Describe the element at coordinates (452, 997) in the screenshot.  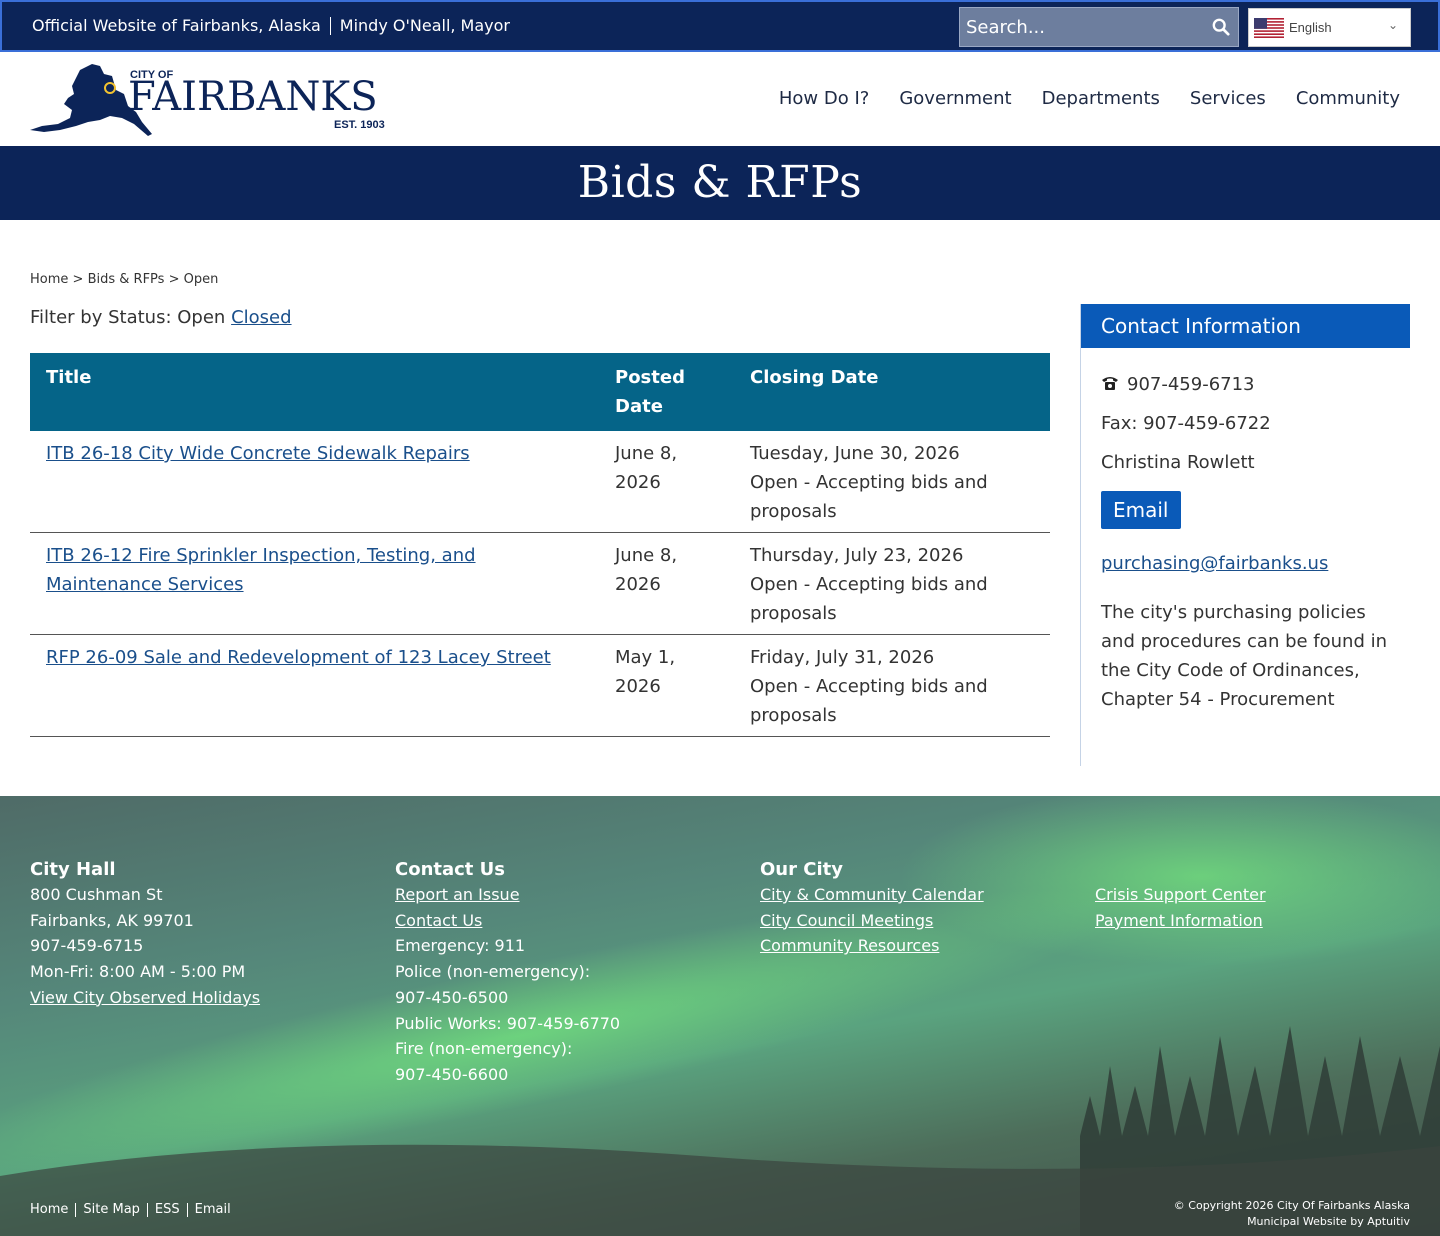
I see `police-phone: 907-450-6500` at that location.